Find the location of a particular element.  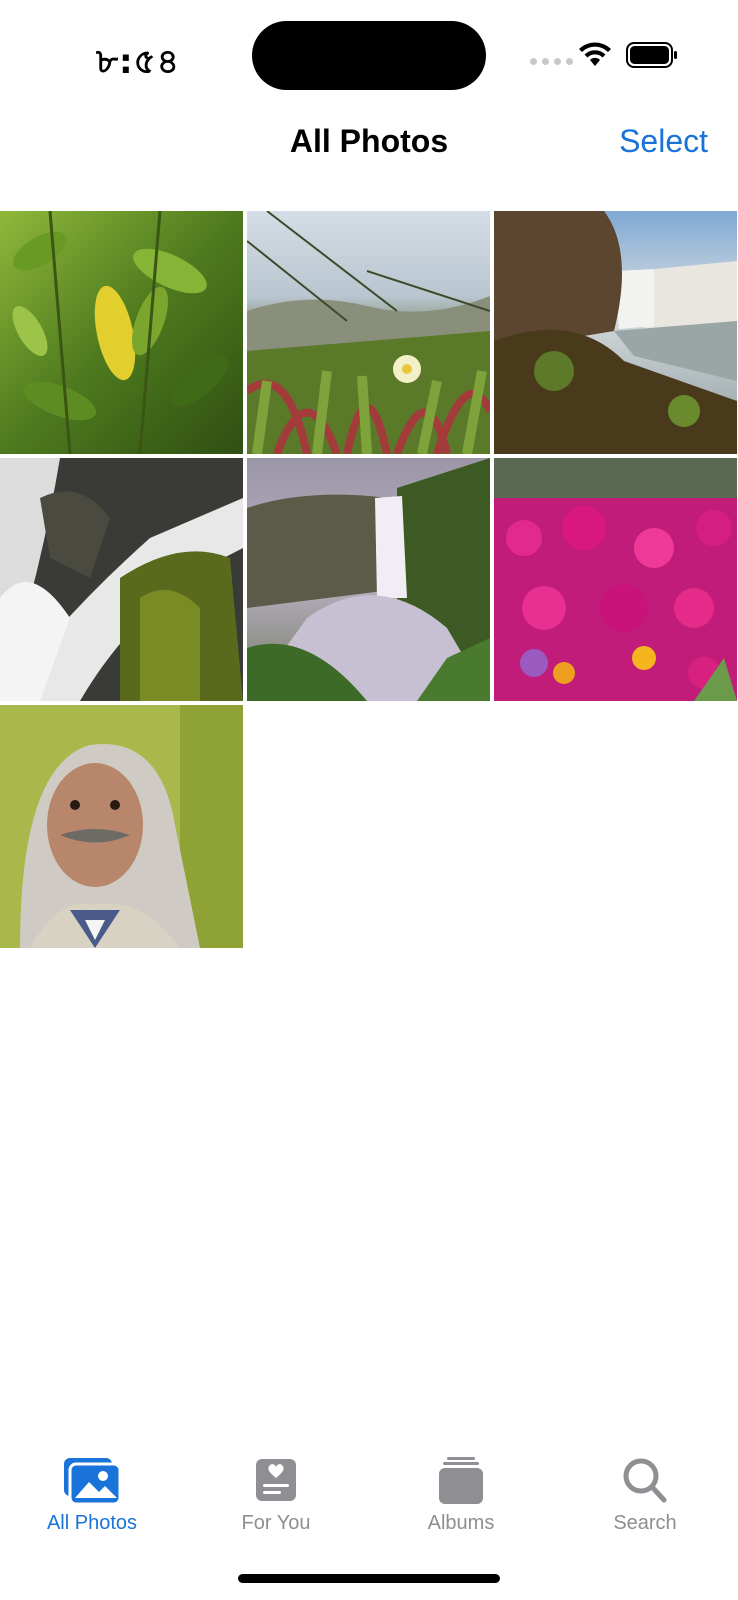

tab-label: All Photos is located at coordinates (92, 1523).